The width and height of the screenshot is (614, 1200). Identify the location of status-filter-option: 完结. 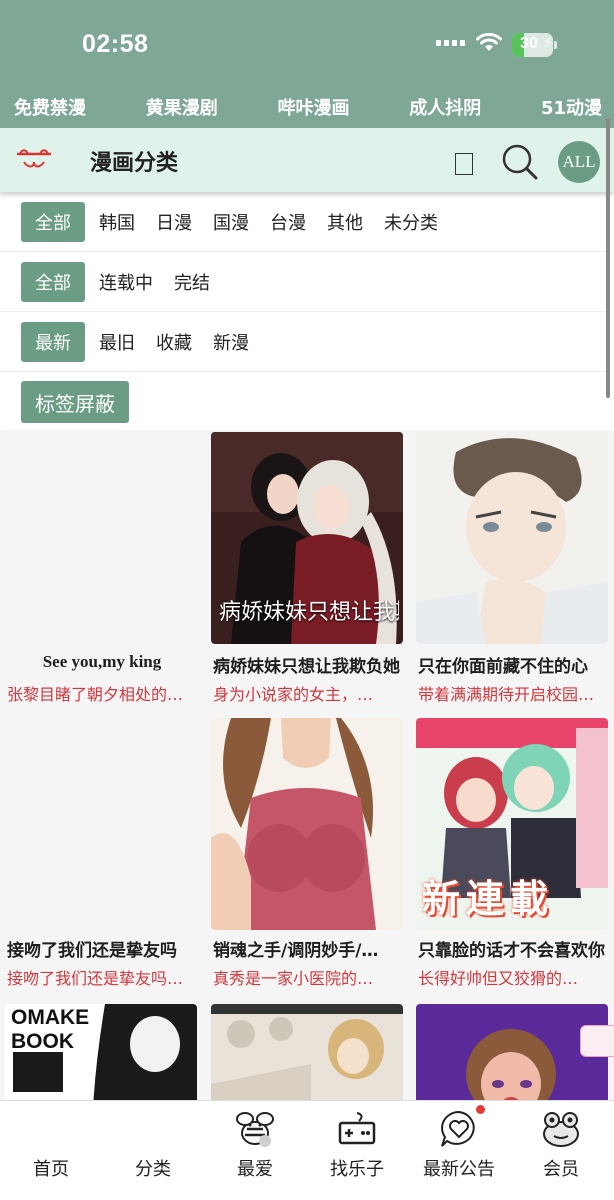
(192, 282).